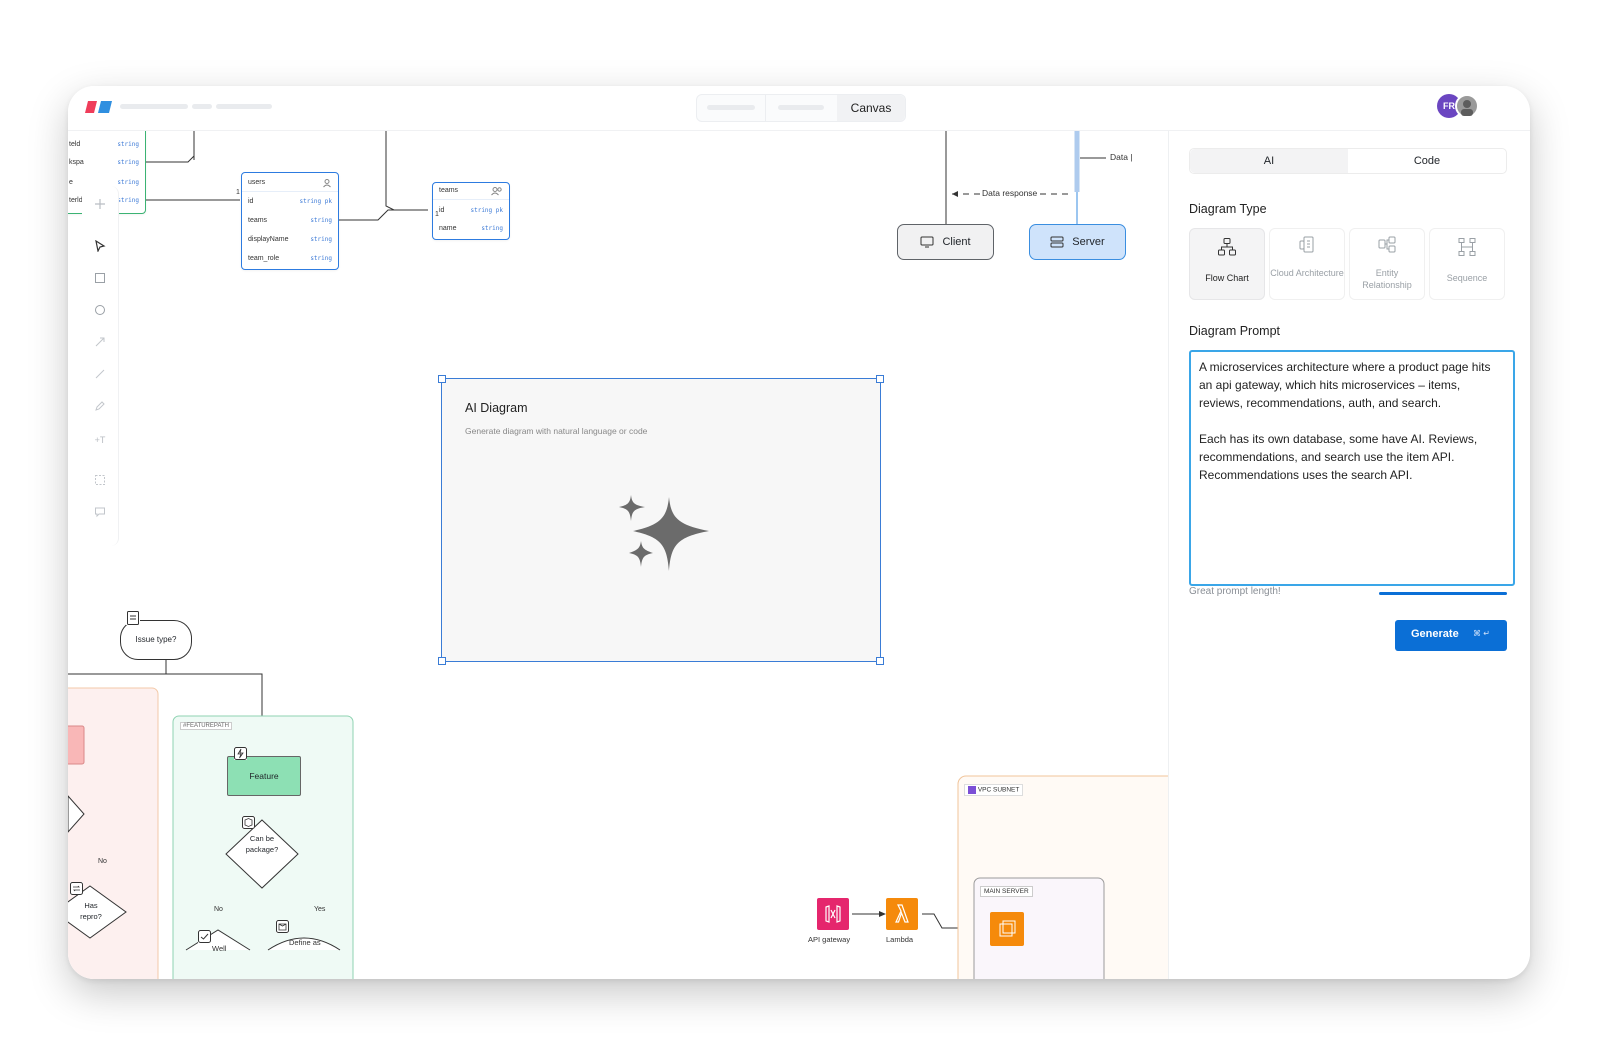 This screenshot has height=1057, width=1601. Describe the element at coordinates (206, 726) in the screenshot. I see `group-label: #FEATUREPATH` at that location.